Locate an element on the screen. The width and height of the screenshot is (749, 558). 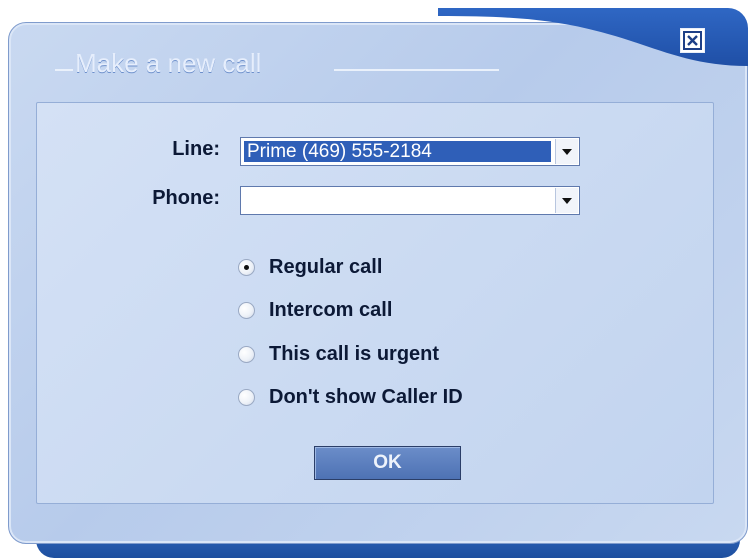
radio-label: Don't show Caller ID is located at coordinates (366, 396).